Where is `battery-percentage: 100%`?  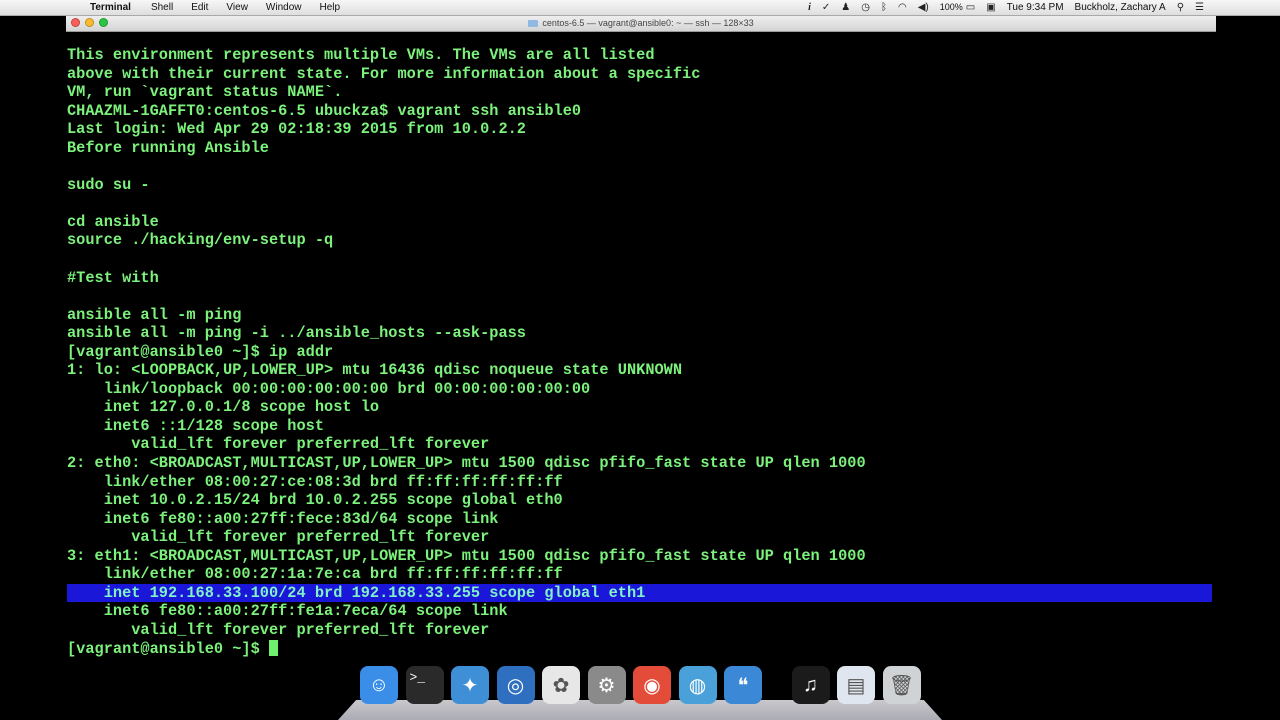 battery-percentage: 100% is located at coordinates (951, 7).